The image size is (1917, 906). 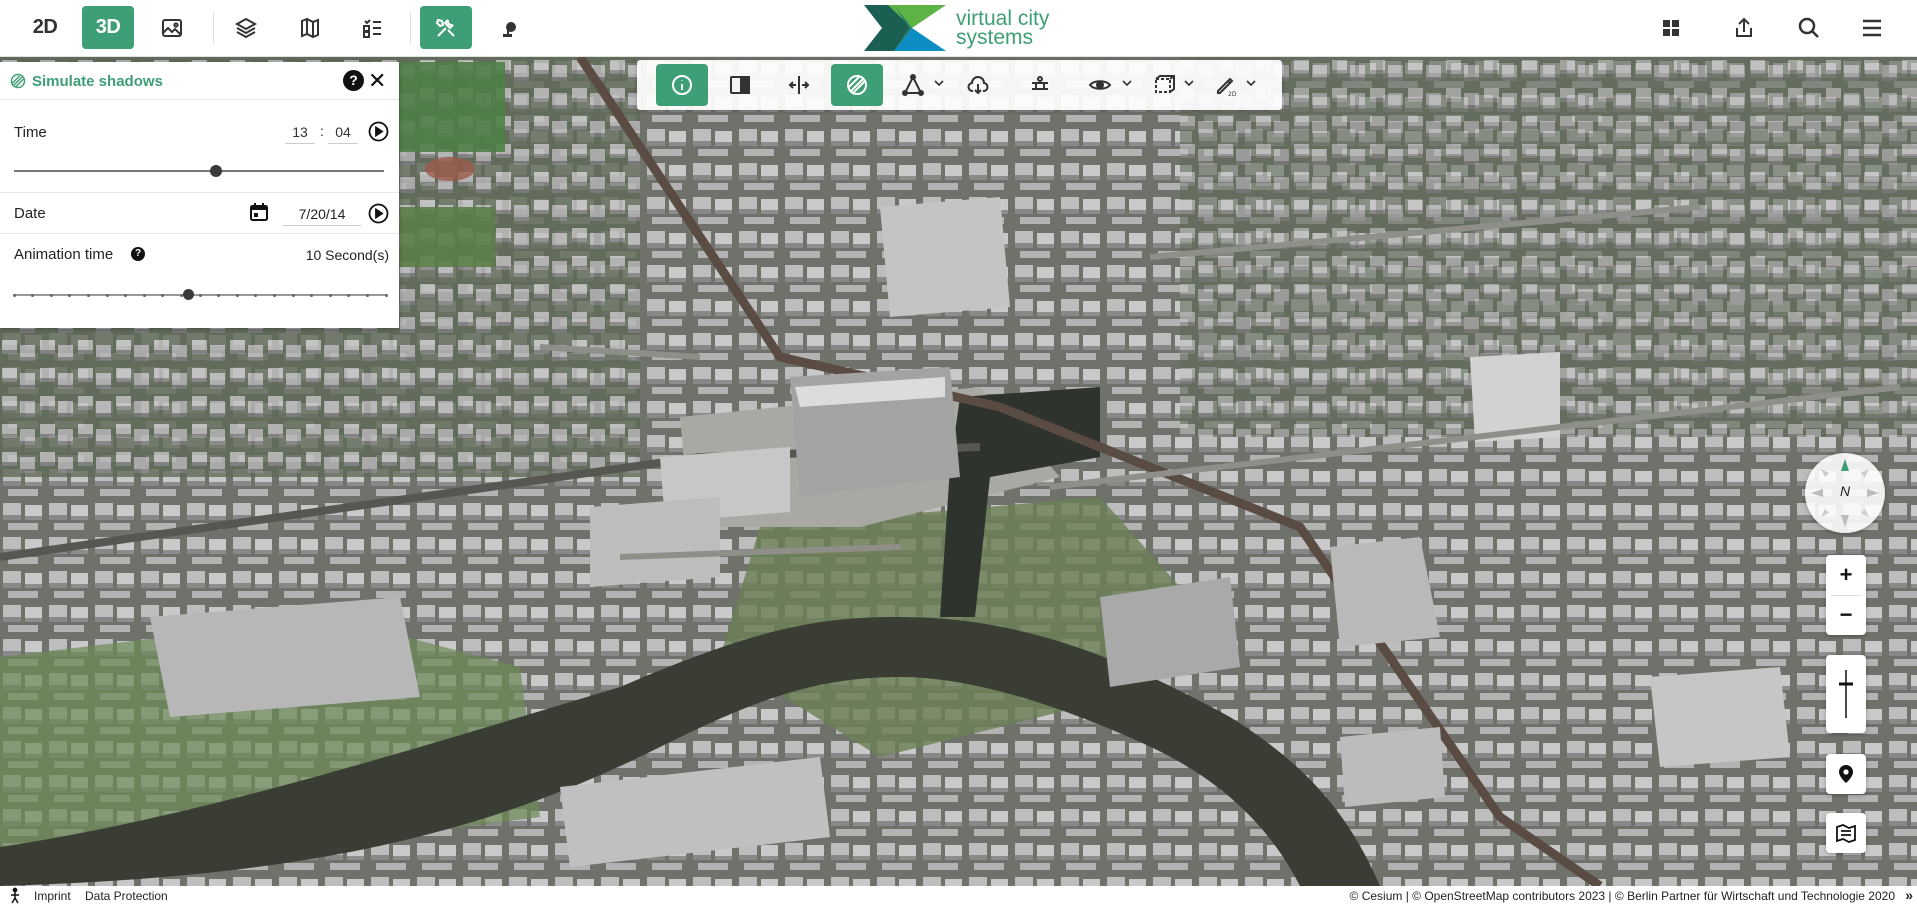 I want to click on clipping-button, so click(x=1163, y=85).